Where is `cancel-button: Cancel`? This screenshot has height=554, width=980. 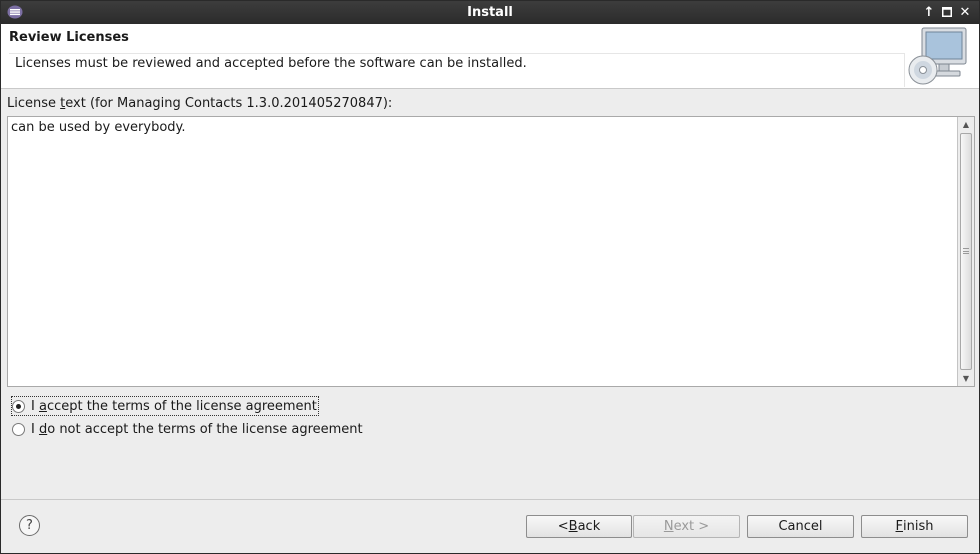
cancel-button: Cancel is located at coordinates (800, 526).